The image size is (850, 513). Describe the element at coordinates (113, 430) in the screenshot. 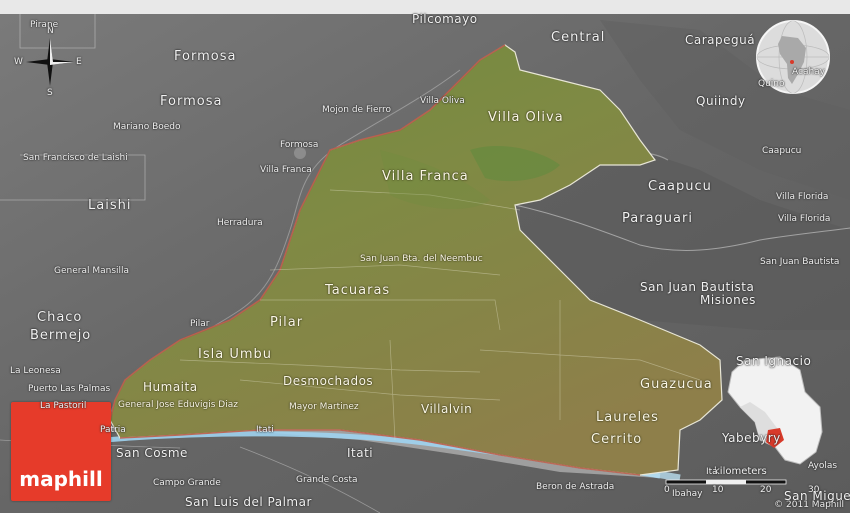

I see `label-patria: Patria` at that location.